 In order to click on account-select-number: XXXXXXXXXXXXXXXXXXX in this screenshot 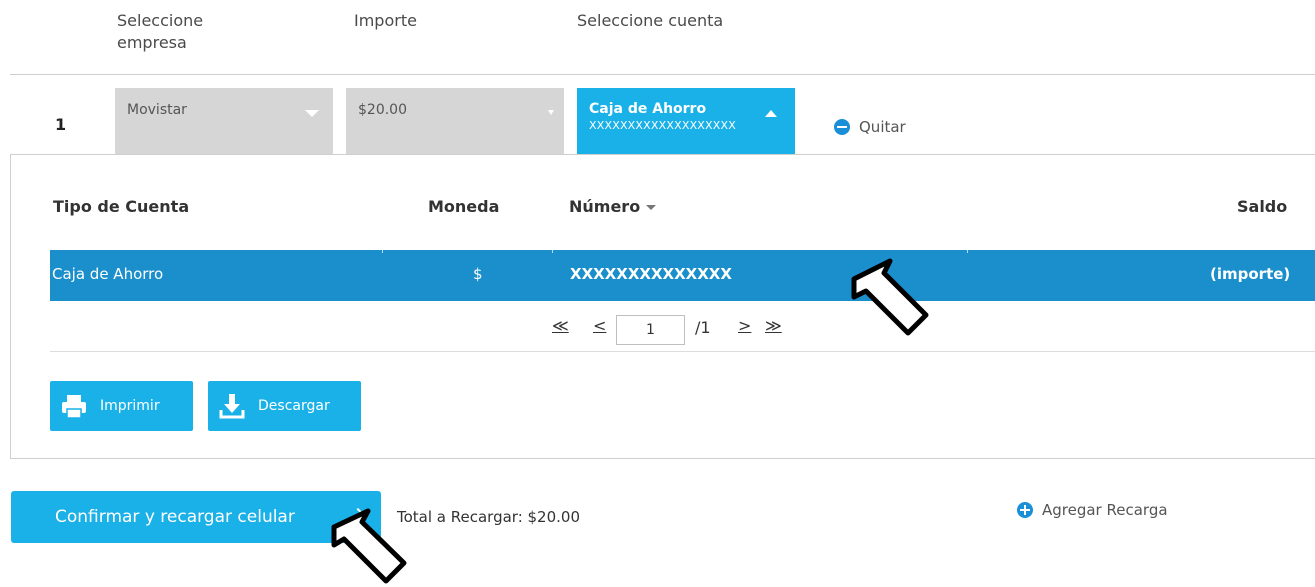, I will do `click(662, 125)`.